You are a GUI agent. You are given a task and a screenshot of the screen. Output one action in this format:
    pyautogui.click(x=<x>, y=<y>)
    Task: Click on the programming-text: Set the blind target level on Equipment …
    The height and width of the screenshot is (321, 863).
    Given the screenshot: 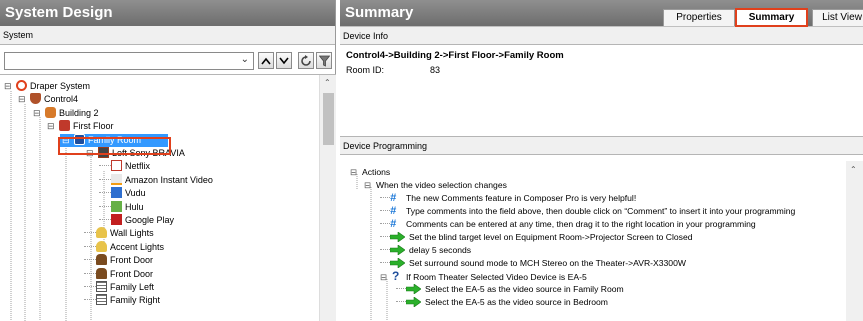 What is the action you would take?
    pyautogui.click(x=551, y=237)
    